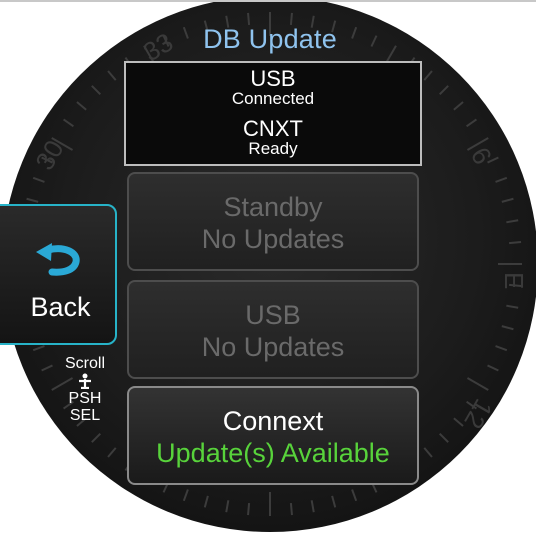 Image resolution: width=536 pixels, height=537 pixels. Describe the element at coordinates (84, 363) in the screenshot. I see `knob-scroll-label: Scroll` at that location.